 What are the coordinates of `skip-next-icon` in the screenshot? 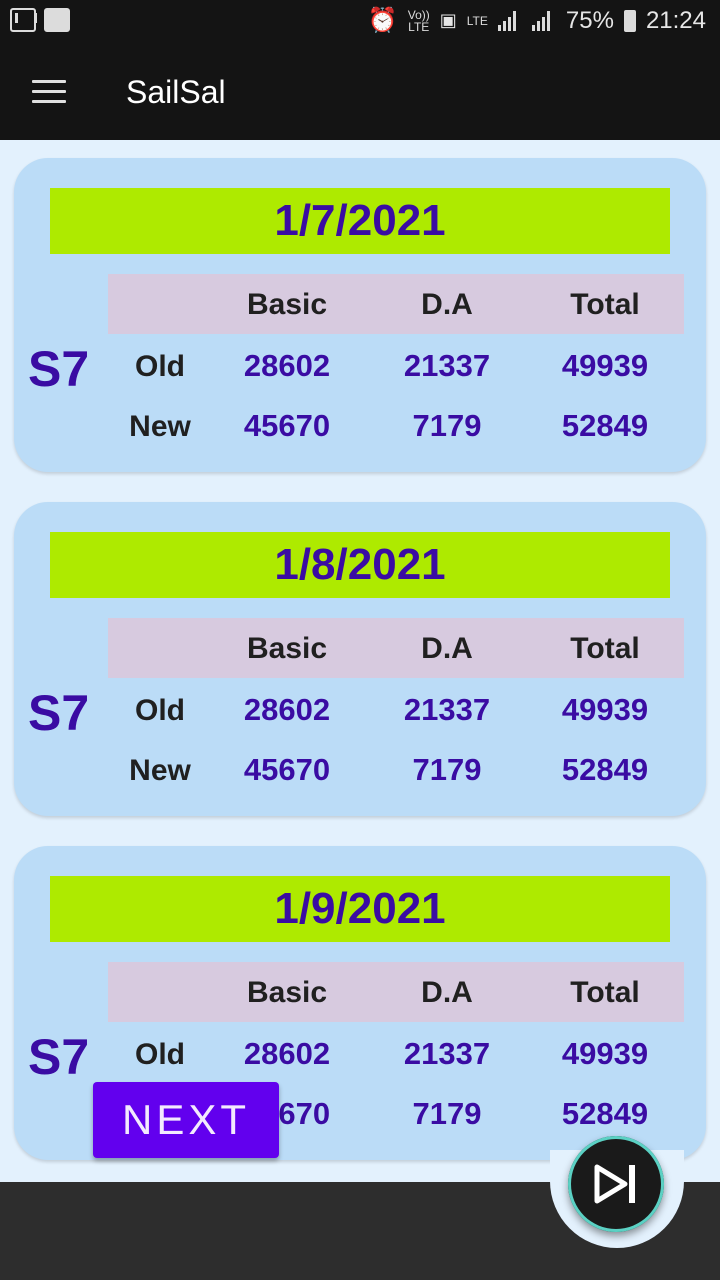 It's located at (614, 1184).